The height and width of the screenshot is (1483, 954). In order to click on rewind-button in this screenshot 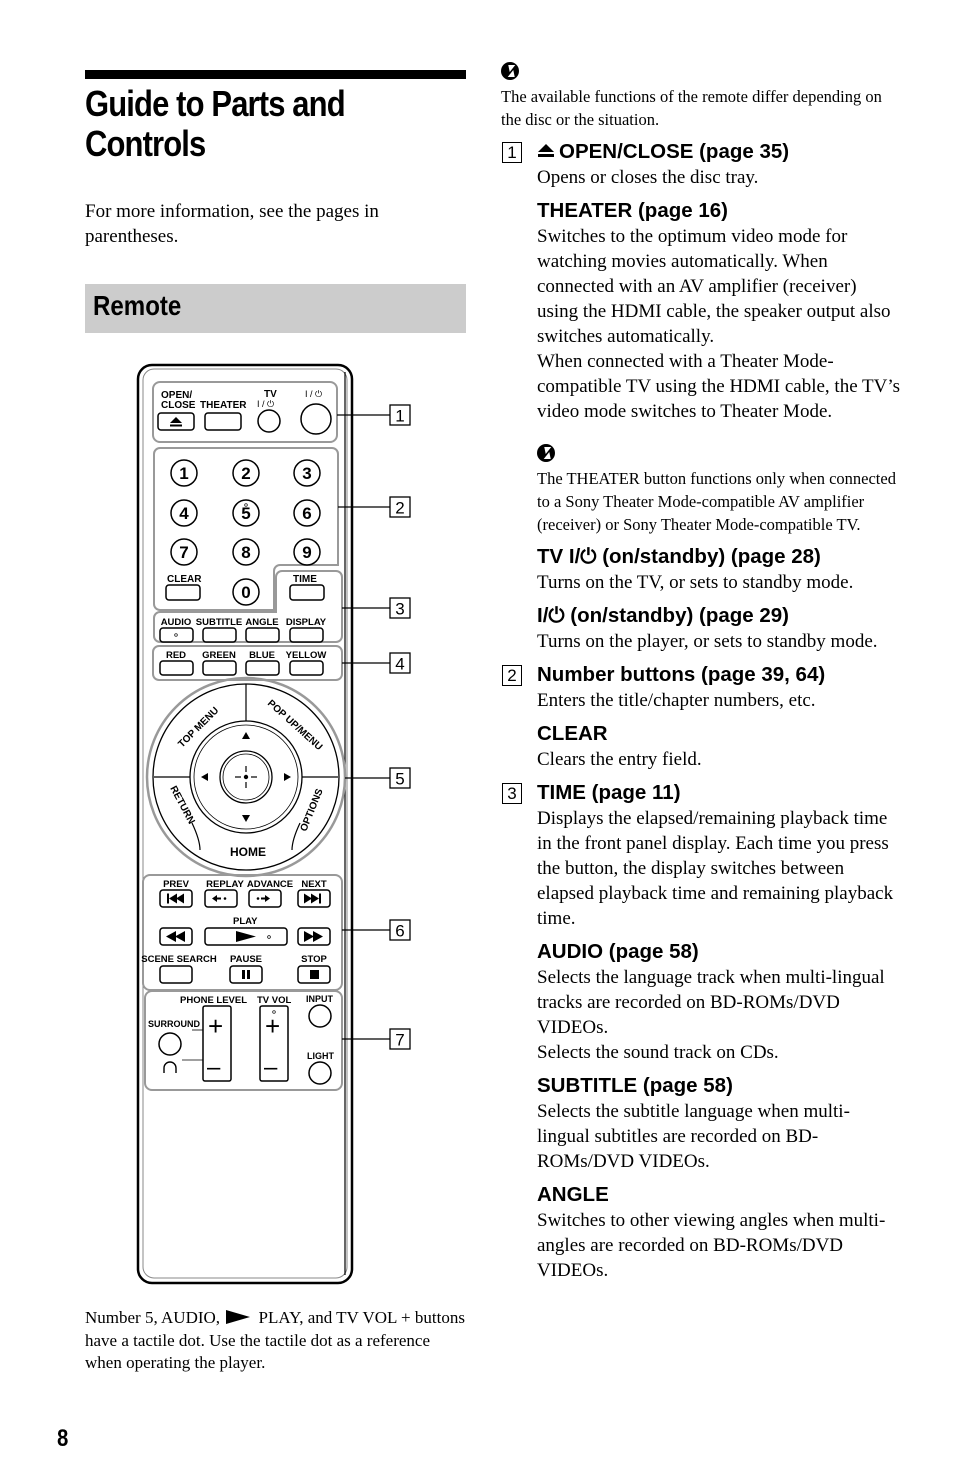, I will do `click(176, 936)`.